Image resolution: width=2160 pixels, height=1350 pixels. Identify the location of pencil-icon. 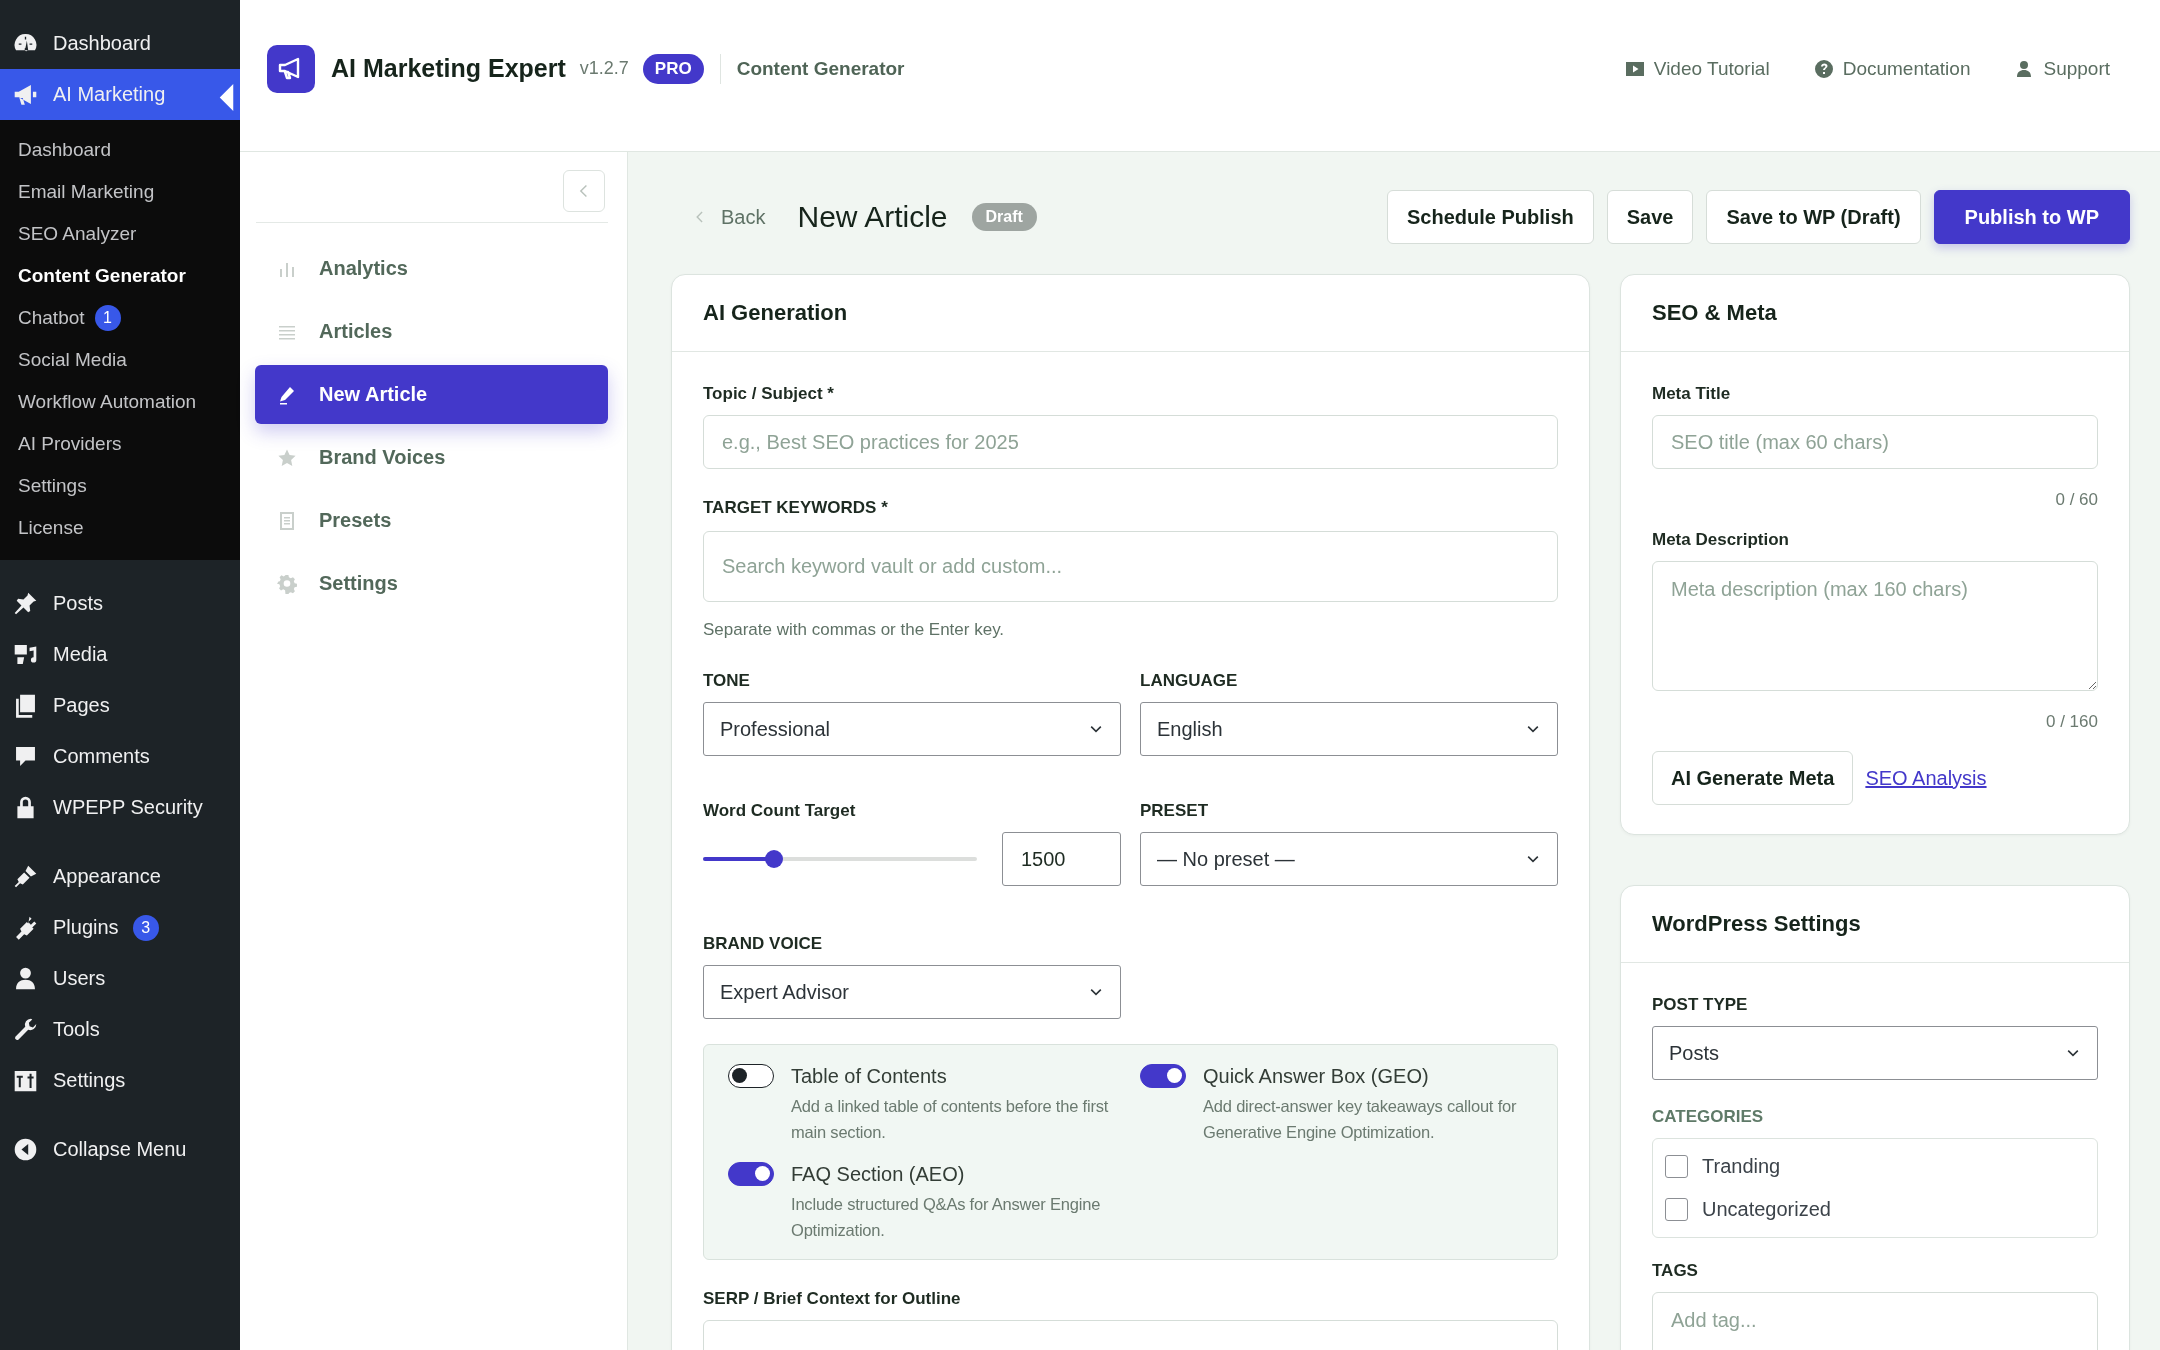
(287, 394).